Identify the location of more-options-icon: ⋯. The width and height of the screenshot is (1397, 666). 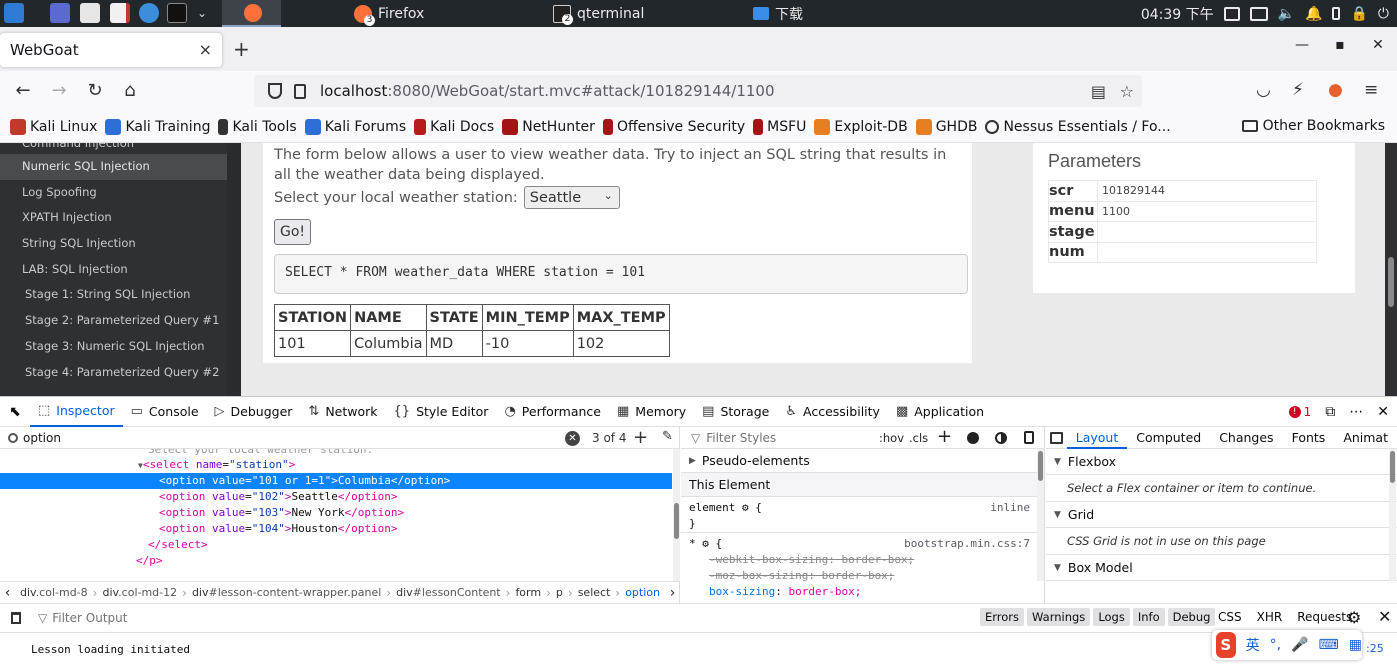
(1356, 412).